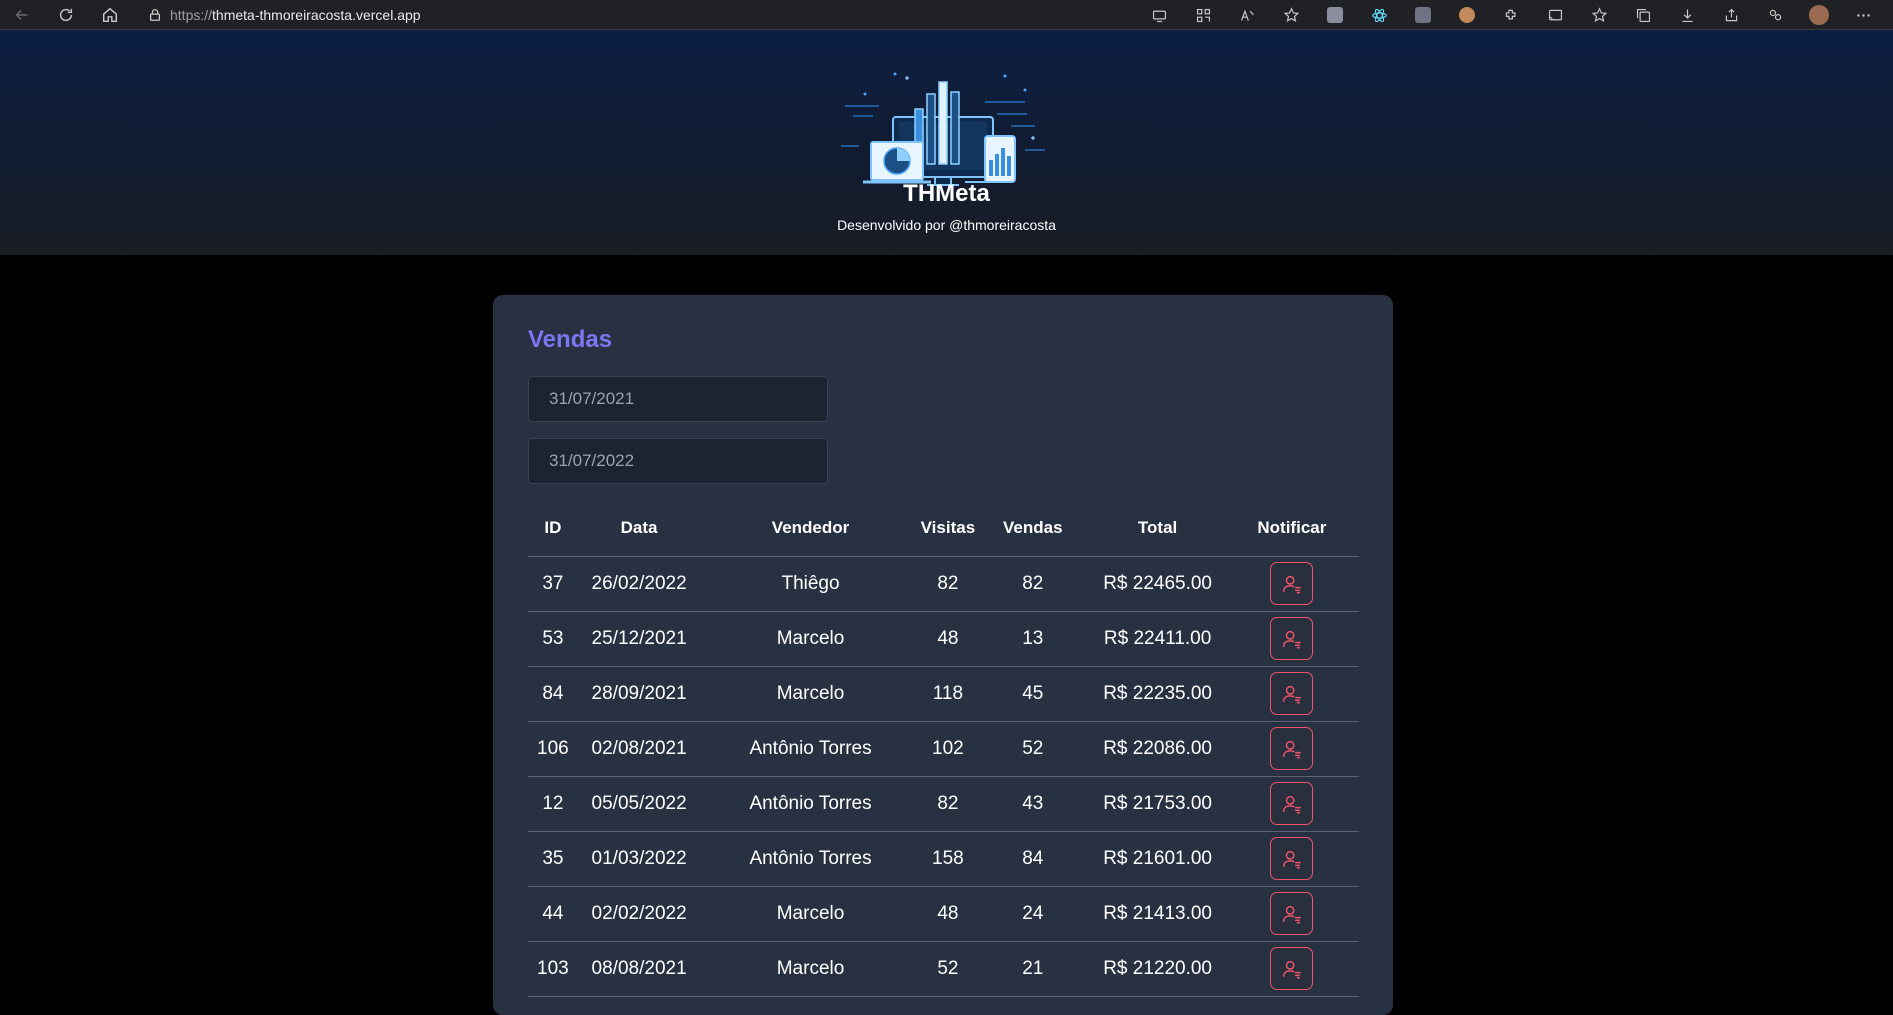 Image resolution: width=1893 pixels, height=1015 pixels. I want to click on extension-face-icon, so click(1467, 15).